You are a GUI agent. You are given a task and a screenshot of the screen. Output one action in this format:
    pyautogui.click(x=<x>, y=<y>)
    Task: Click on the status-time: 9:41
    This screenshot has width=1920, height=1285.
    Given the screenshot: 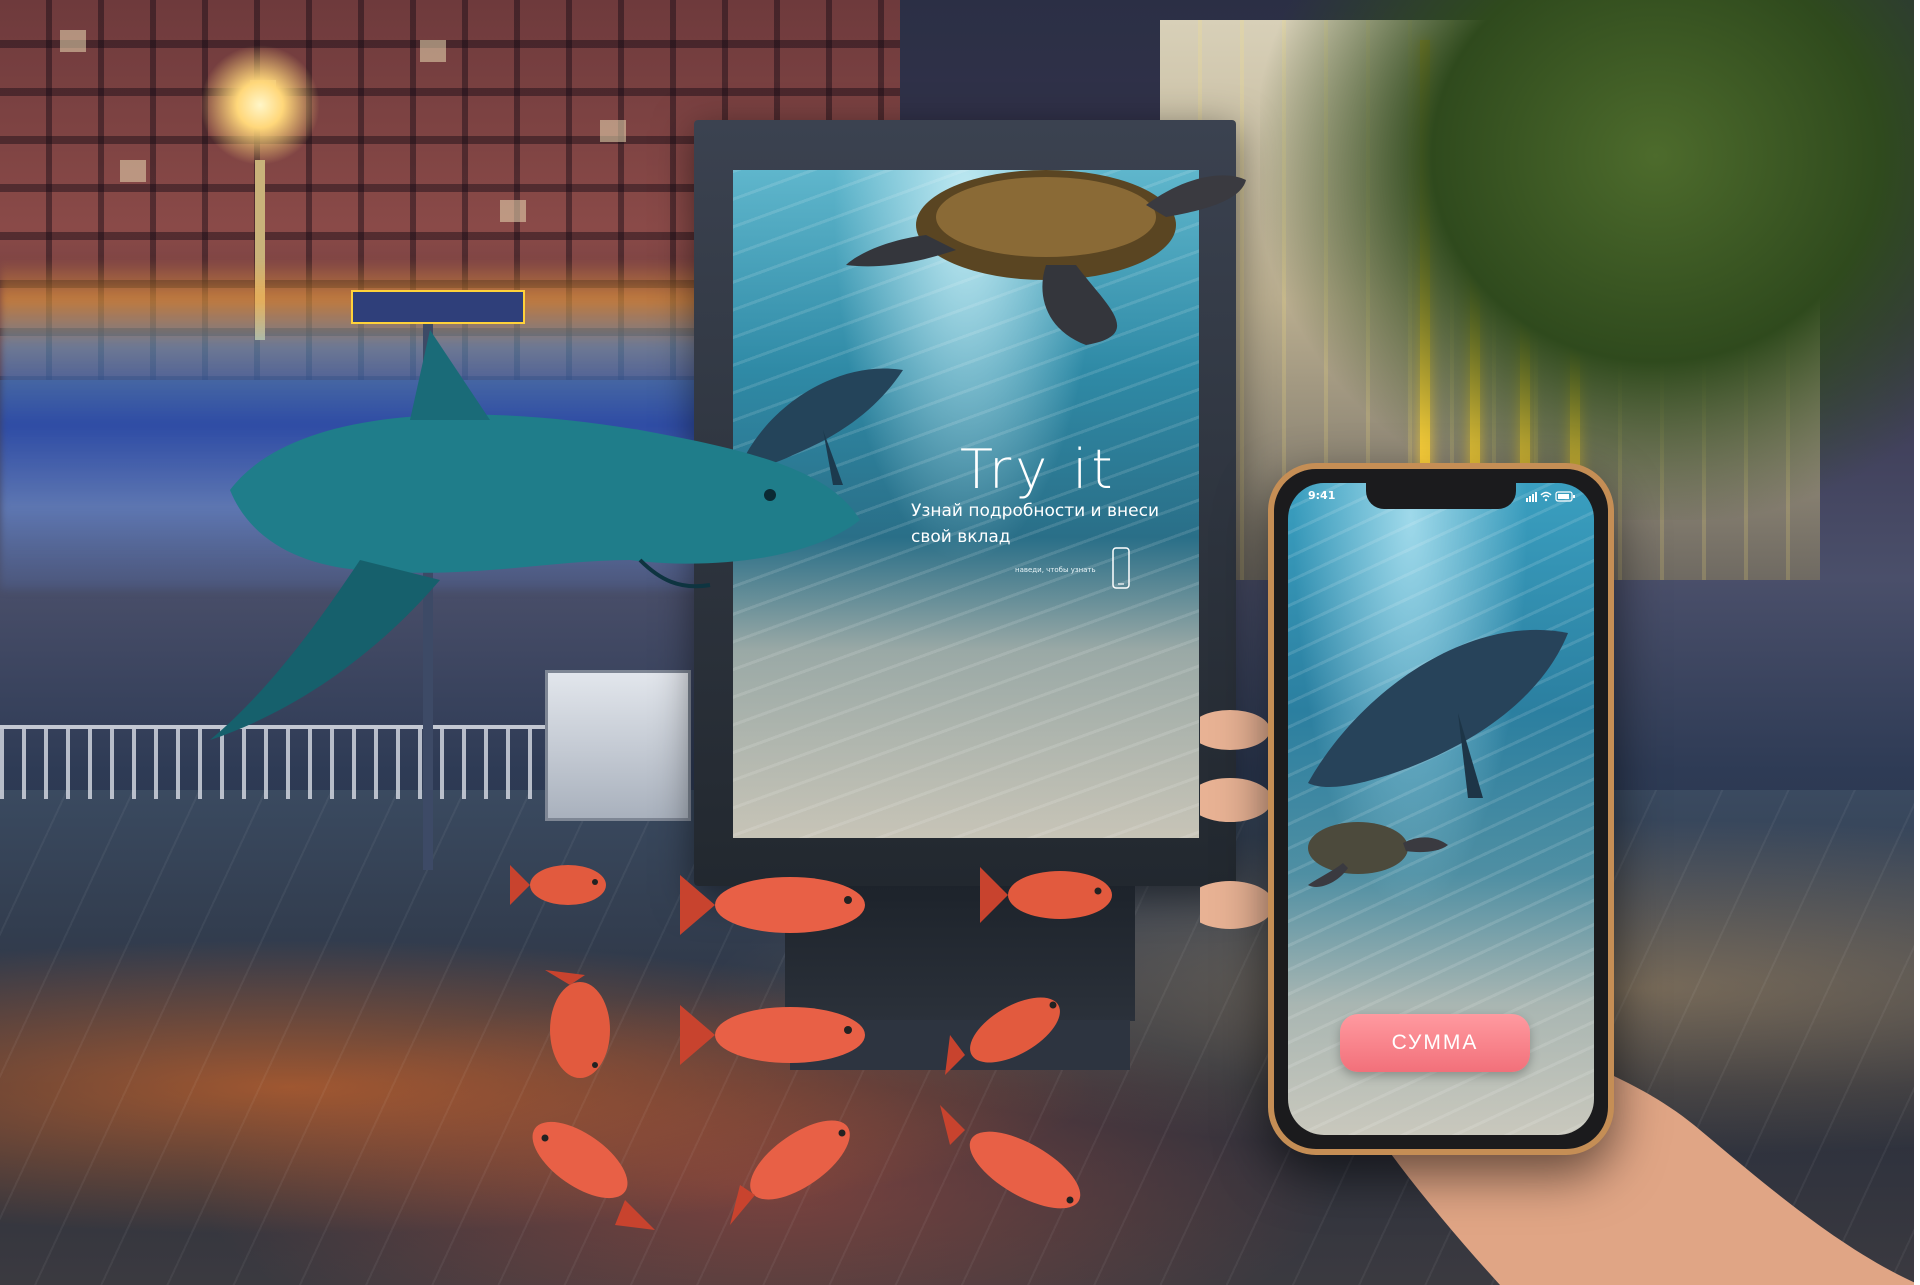 What is the action you would take?
    pyautogui.click(x=1322, y=495)
    